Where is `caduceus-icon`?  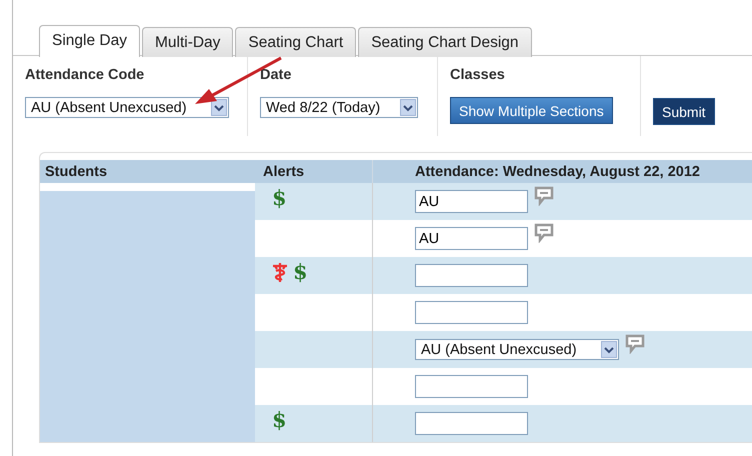
caduceus-icon is located at coordinates (280, 271).